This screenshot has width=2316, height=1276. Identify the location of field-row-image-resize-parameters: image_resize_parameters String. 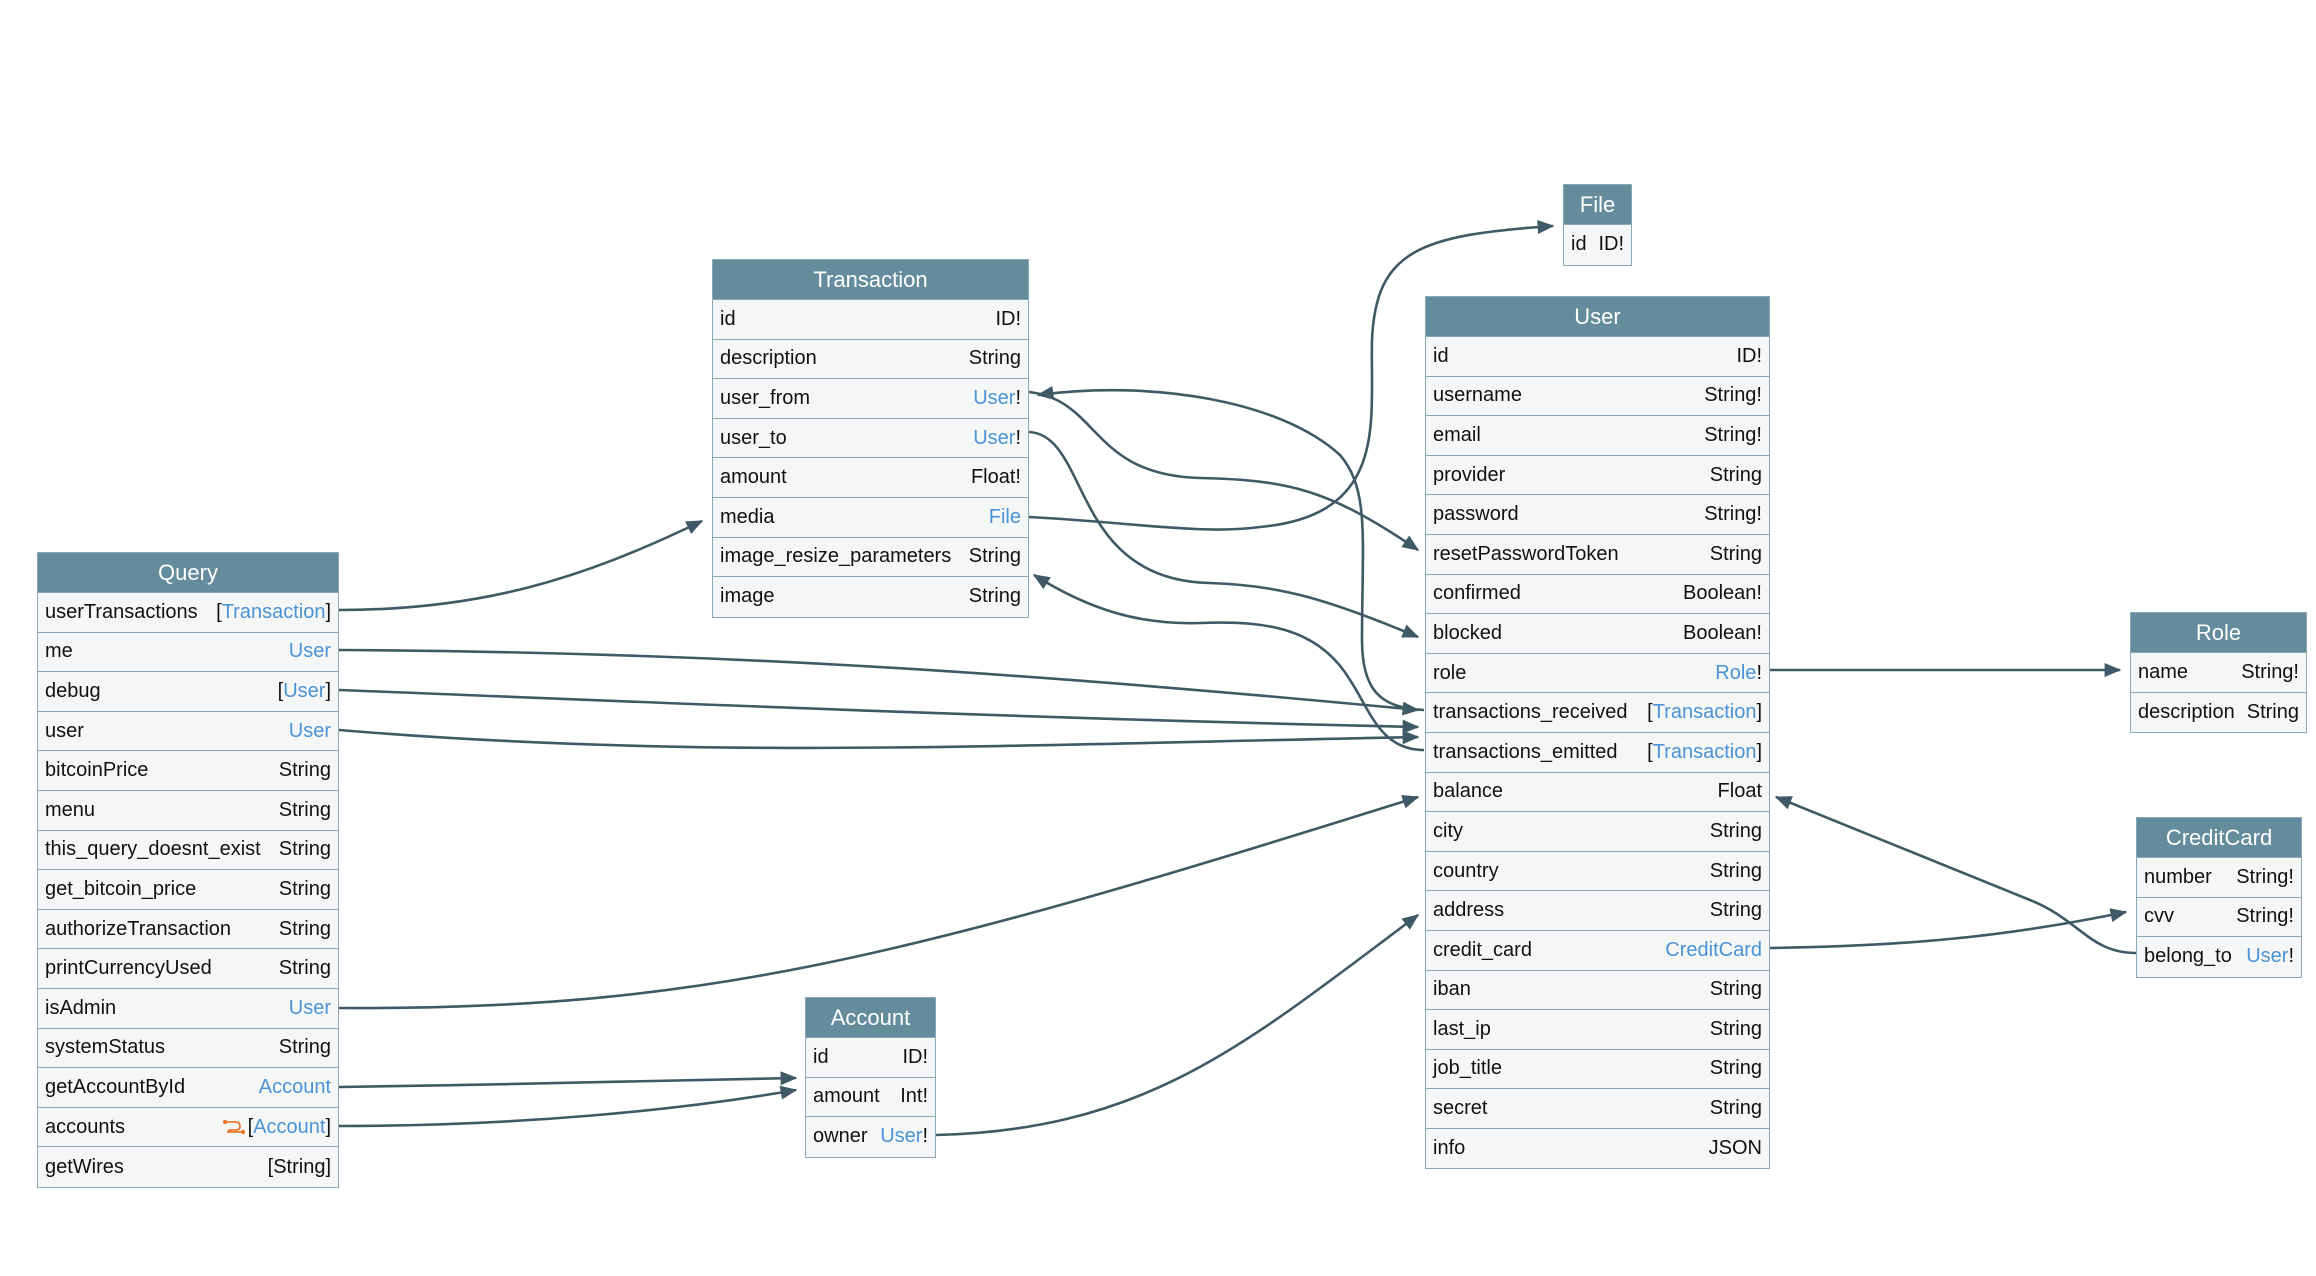
(870, 558).